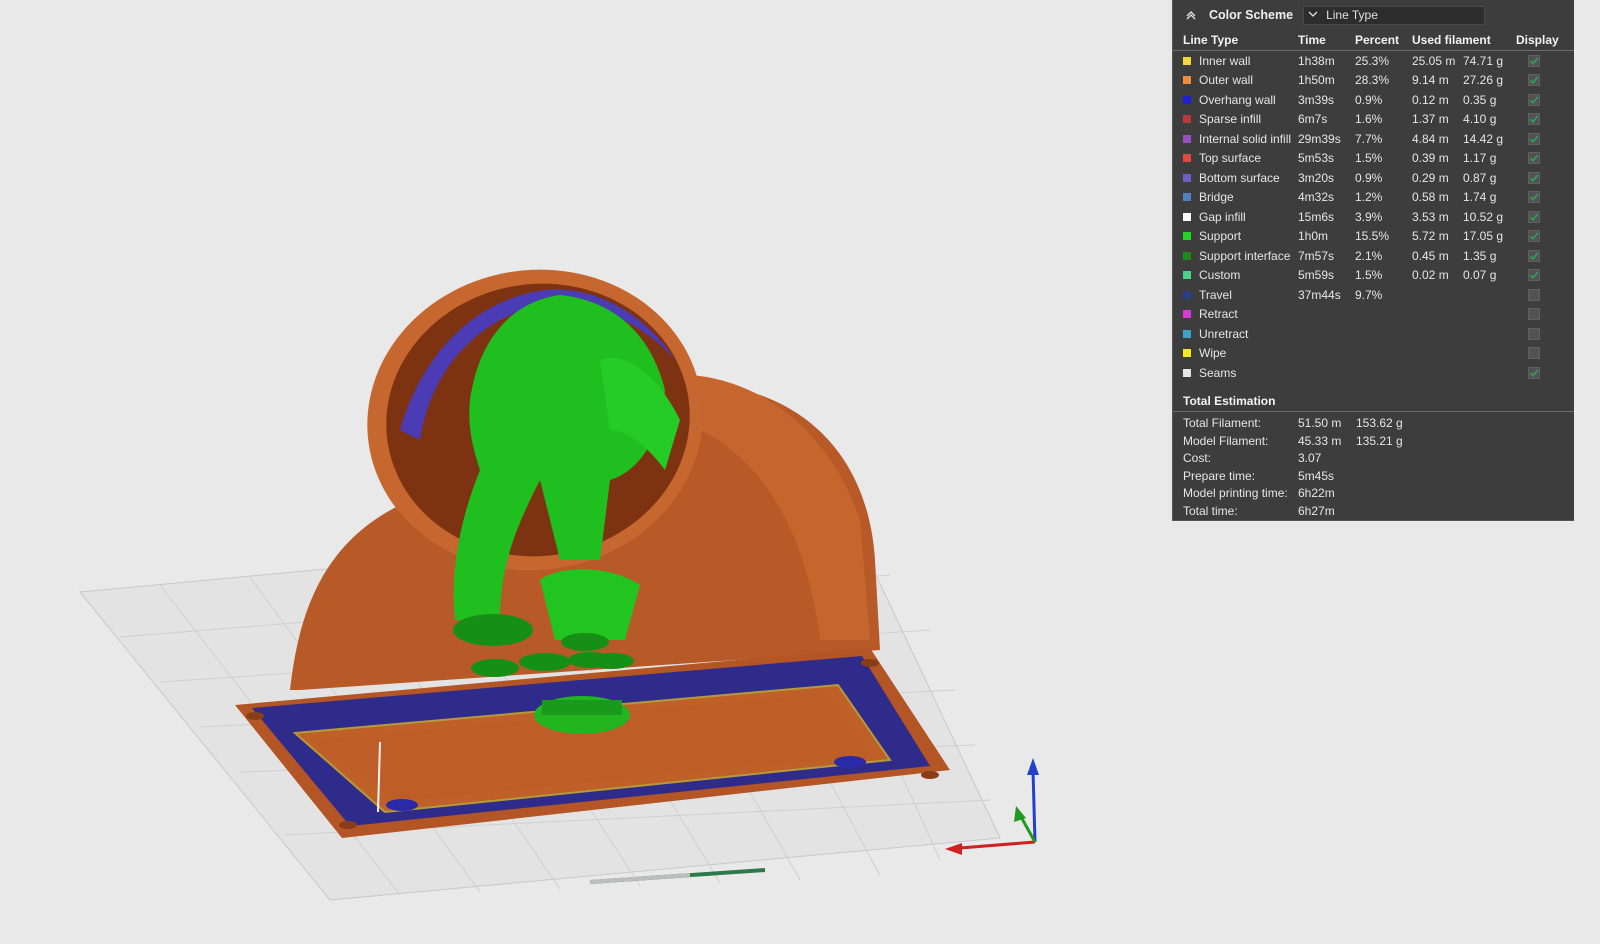 The width and height of the screenshot is (1600, 944). I want to click on line-type-label: Gap infill, so click(1222, 216).